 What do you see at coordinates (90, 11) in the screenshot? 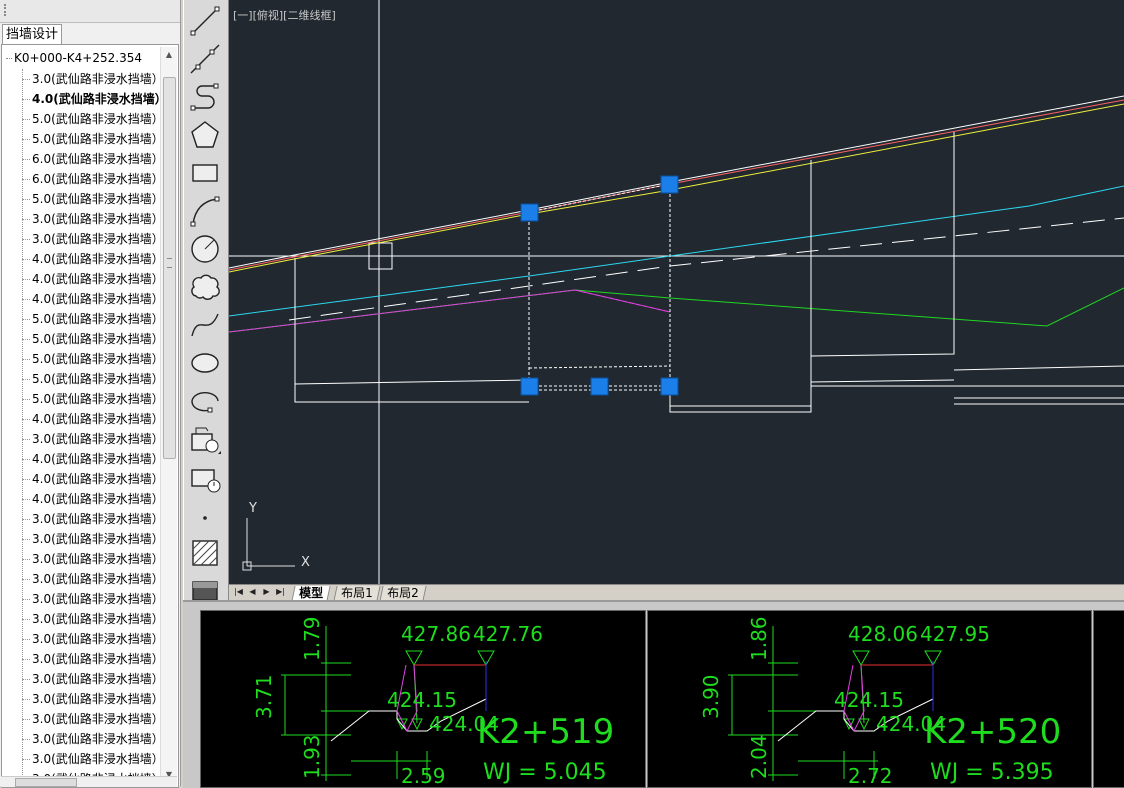
I see `panel-grip` at bounding box center [90, 11].